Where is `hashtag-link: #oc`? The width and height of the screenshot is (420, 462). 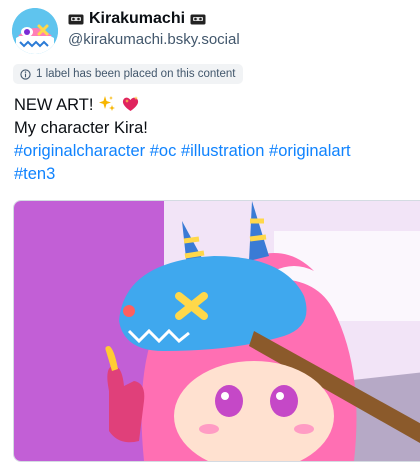 hashtag-link: #oc is located at coordinates (163, 151).